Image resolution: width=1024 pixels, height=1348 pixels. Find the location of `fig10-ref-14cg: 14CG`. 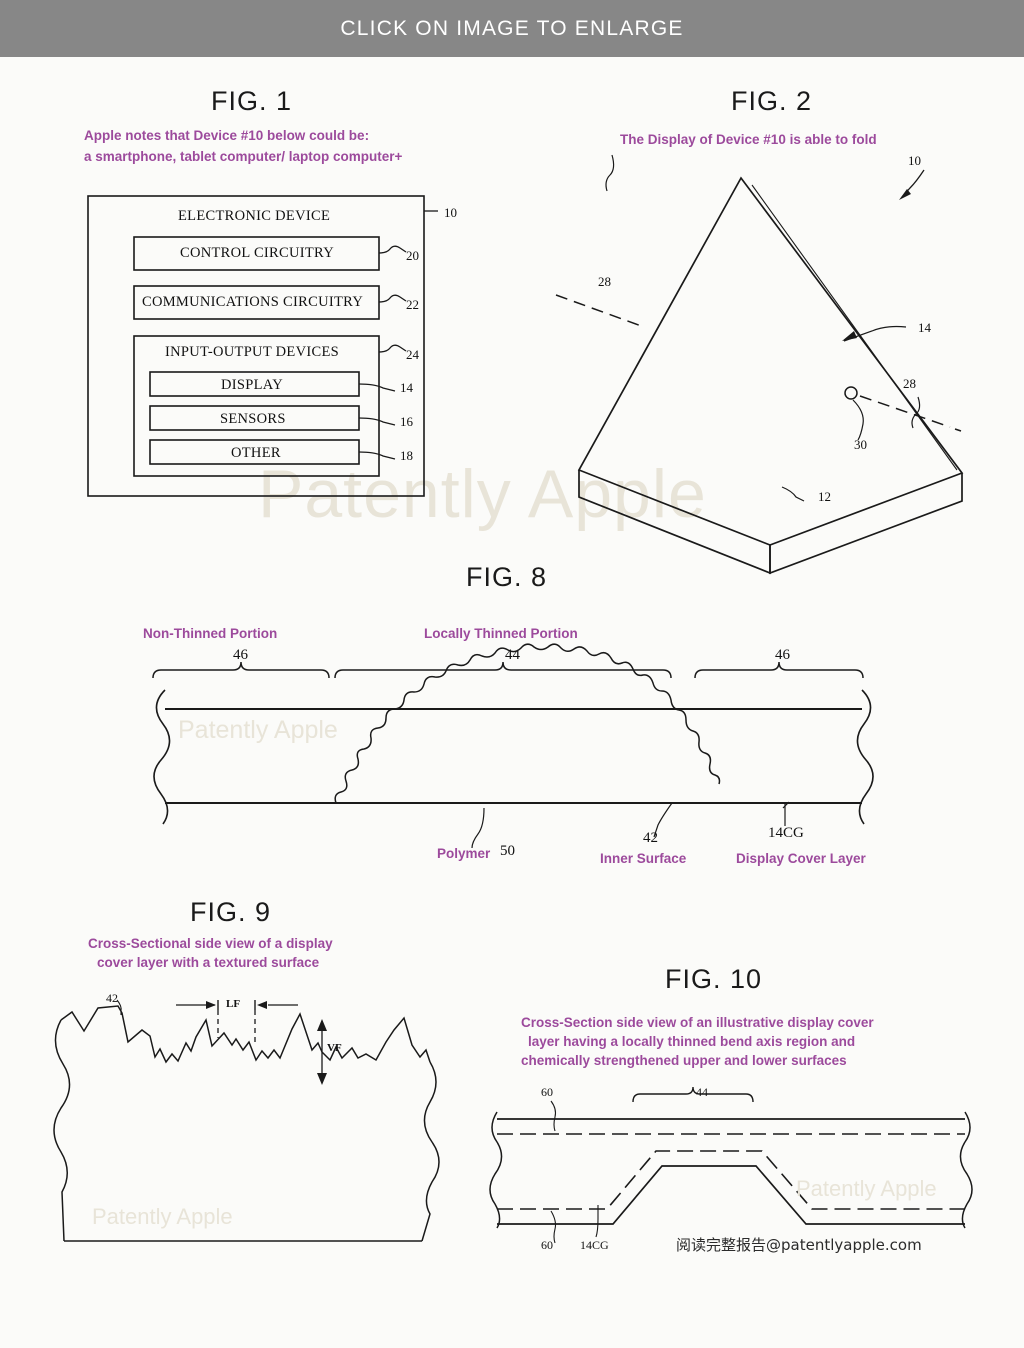

fig10-ref-14cg: 14CG is located at coordinates (594, 1245).